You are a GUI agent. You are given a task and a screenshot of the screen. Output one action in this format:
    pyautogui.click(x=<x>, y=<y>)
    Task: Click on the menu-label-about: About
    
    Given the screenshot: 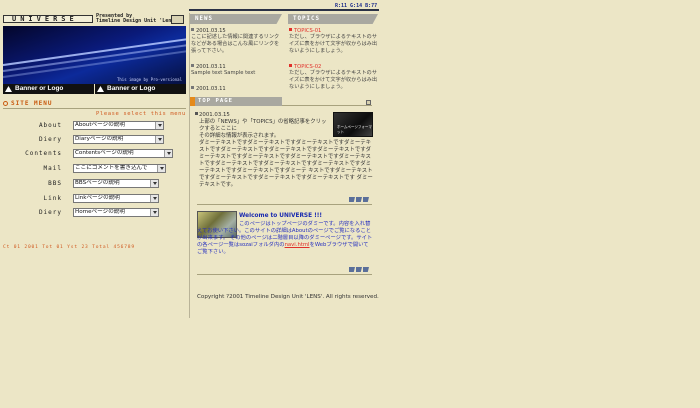 What is the action you would take?
    pyautogui.click(x=50, y=125)
    